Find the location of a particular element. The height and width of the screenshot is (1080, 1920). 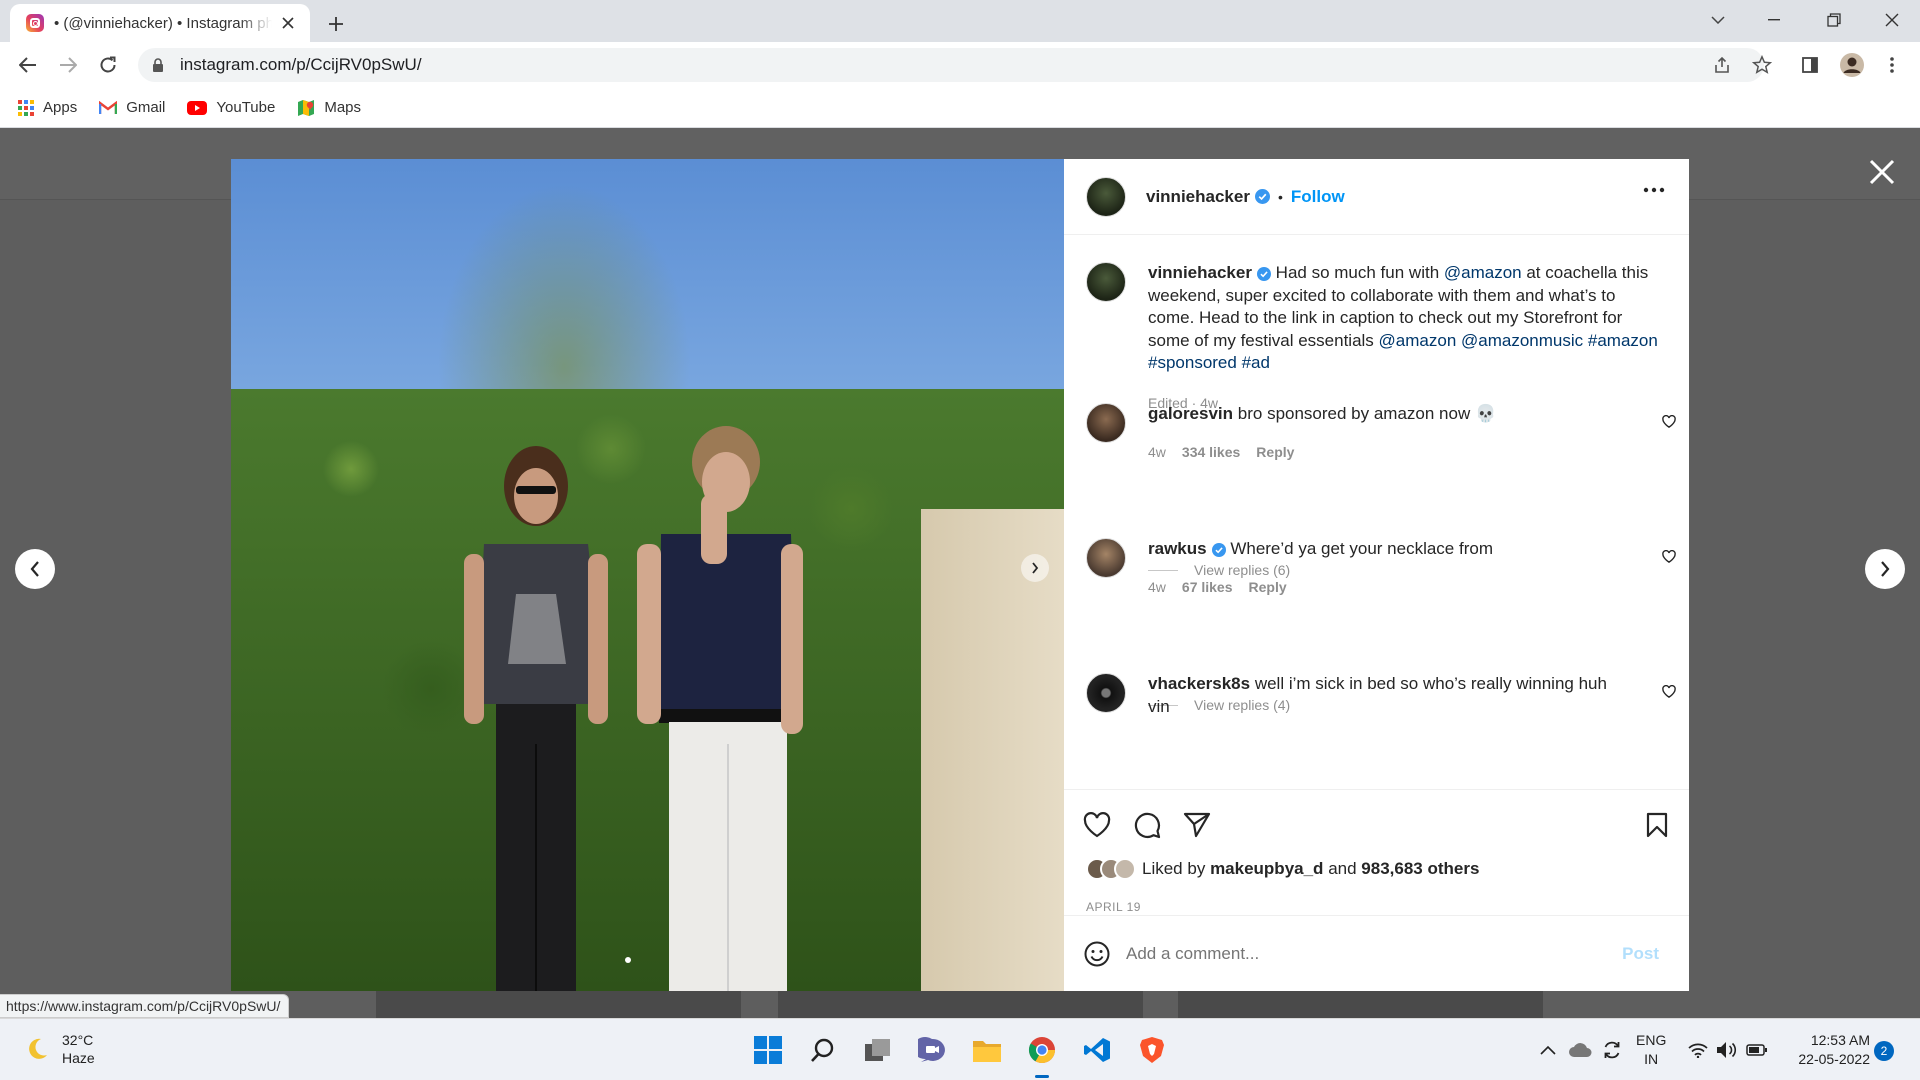

side-panel-icon is located at coordinates (1810, 65).